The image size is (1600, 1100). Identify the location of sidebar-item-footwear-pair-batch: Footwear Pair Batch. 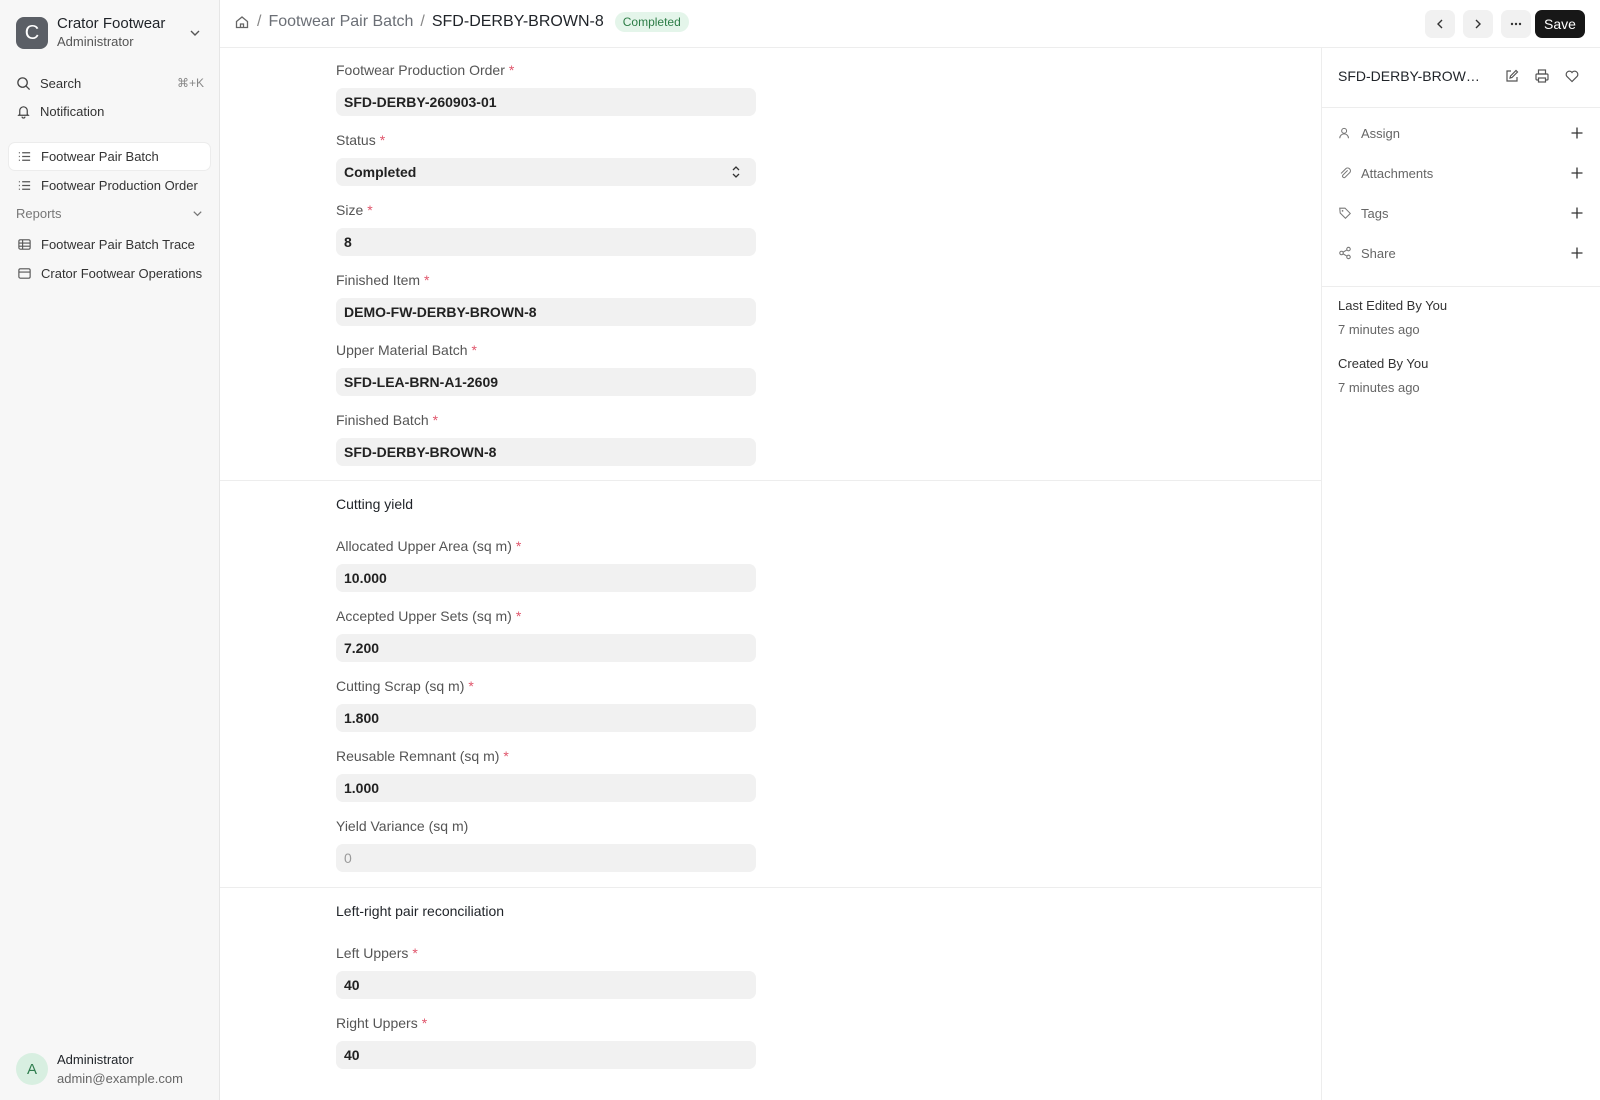
(109, 156).